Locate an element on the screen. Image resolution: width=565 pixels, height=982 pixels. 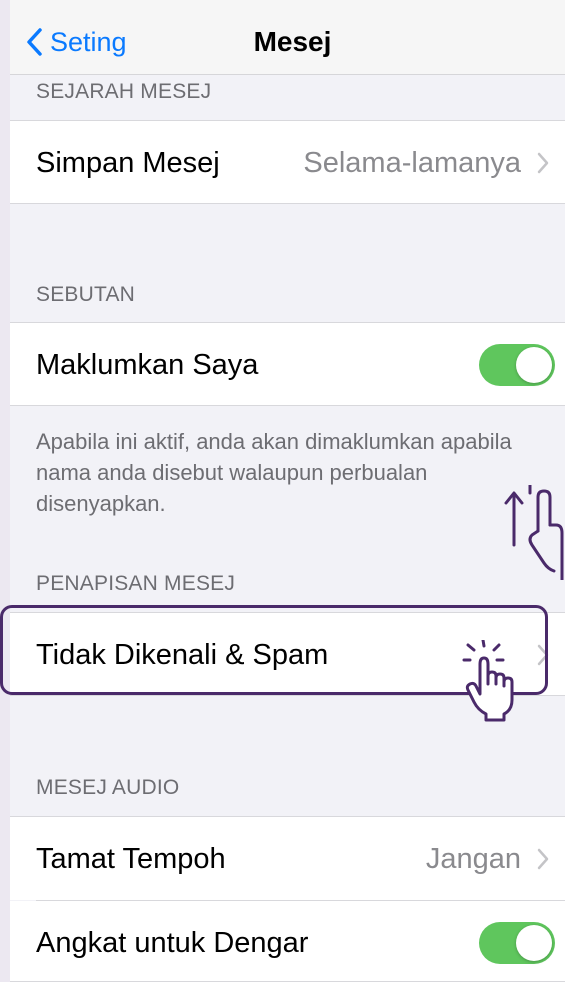
notify-me-row: Maklumkan Saya is located at coordinates (287, 364).